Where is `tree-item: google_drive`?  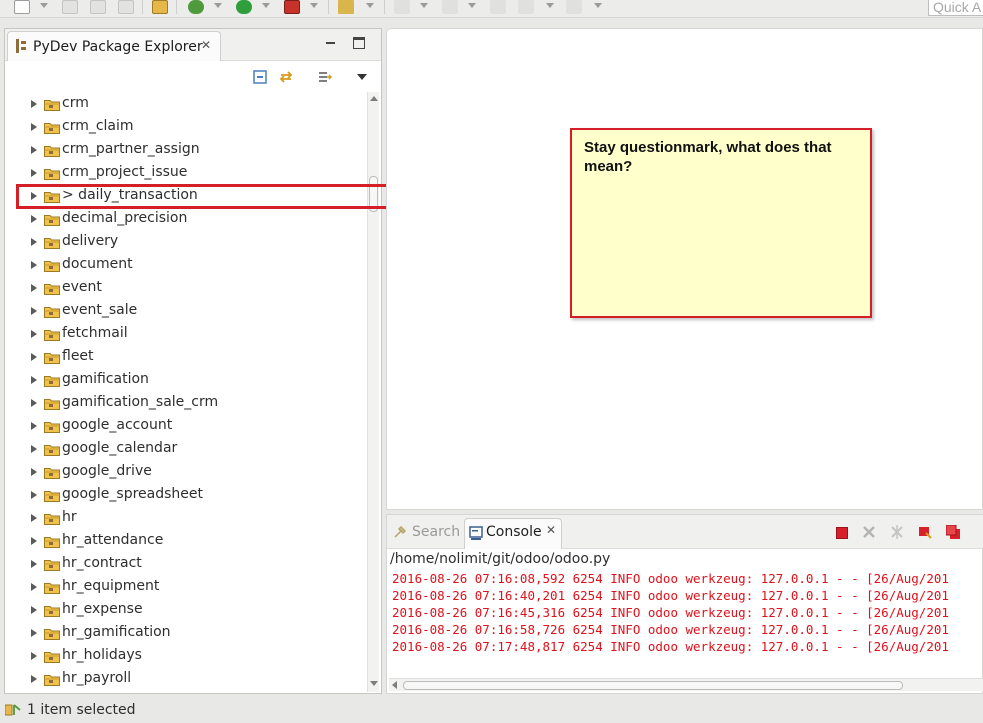
tree-item: google_drive is located at coordinates (186, 472).